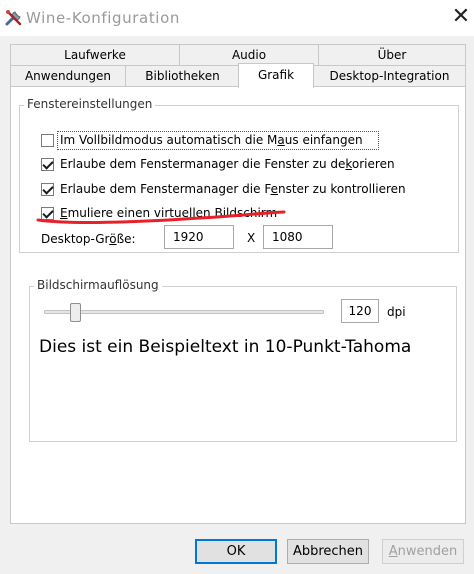 The image size is (474, 574). What do you see at coordinates (427, 551) in the screenshot?
I see `button-label: nwenden` at bounding box center [427, 551].